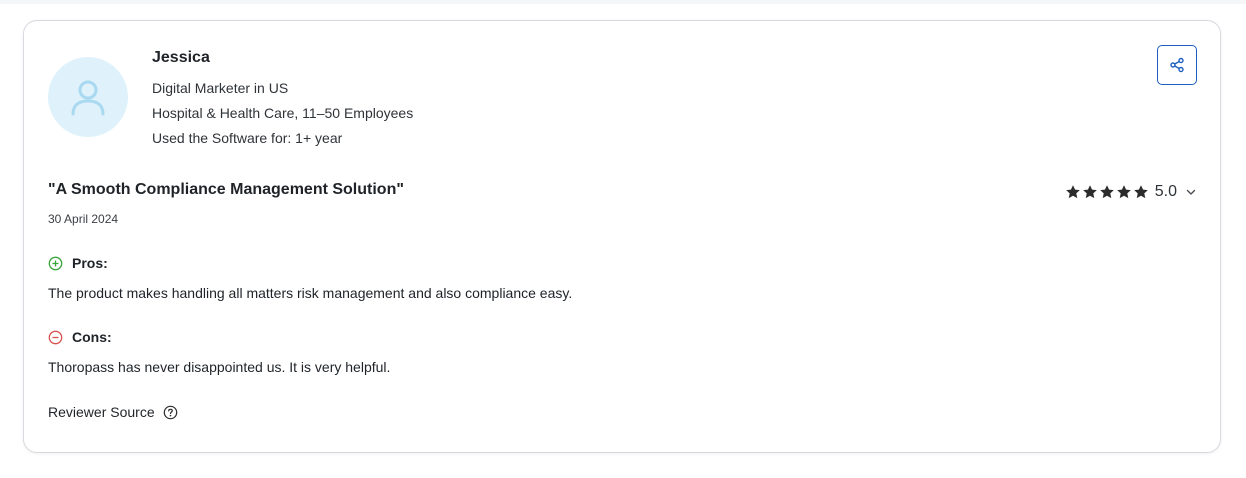  I want to click on reviewer-company: Hospital & Health Care, 11–50 Employees, so click(283, 113).